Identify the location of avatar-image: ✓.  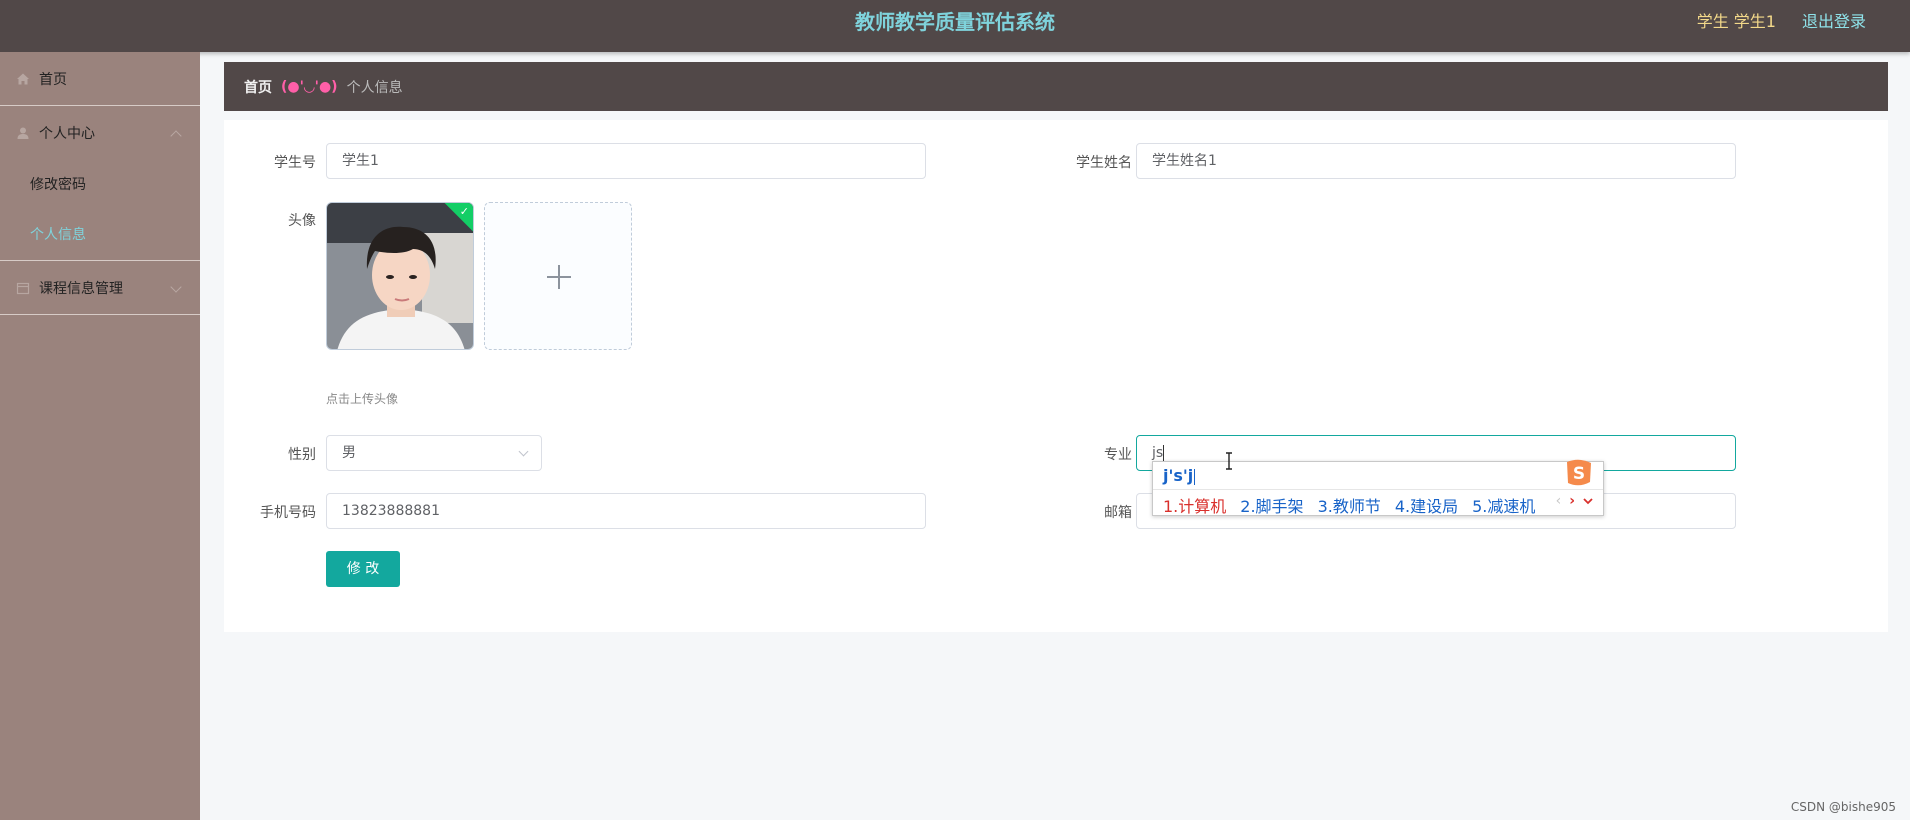
(400, 276).